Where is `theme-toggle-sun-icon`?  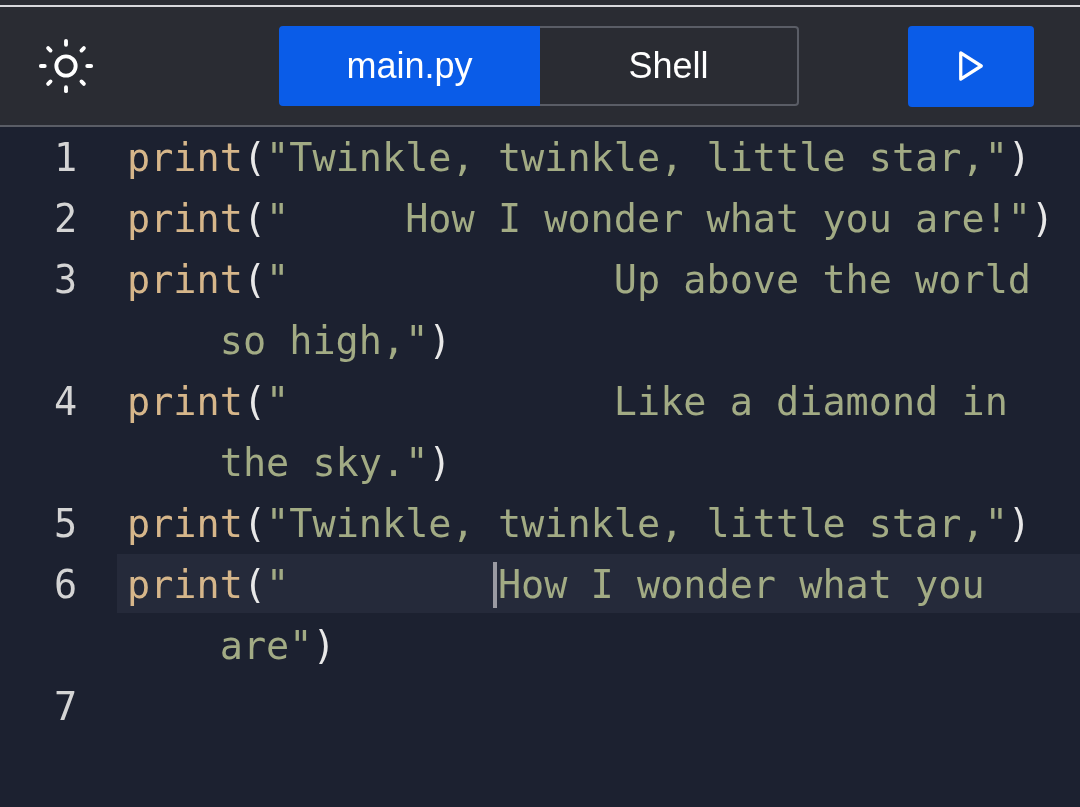 theme-toggle-sun-icon is located at coordinates (66, 66).